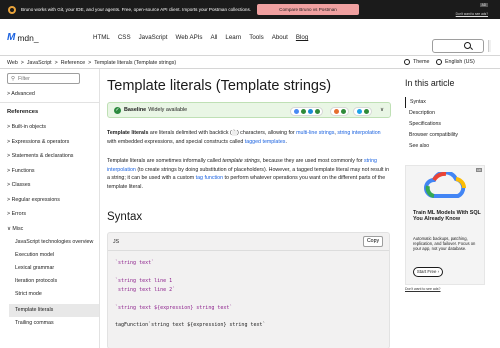  What do you see at coordinates (23, 112) in the screenshot?
I see `sidebar-heading: References` at bounding box center [23, 112].